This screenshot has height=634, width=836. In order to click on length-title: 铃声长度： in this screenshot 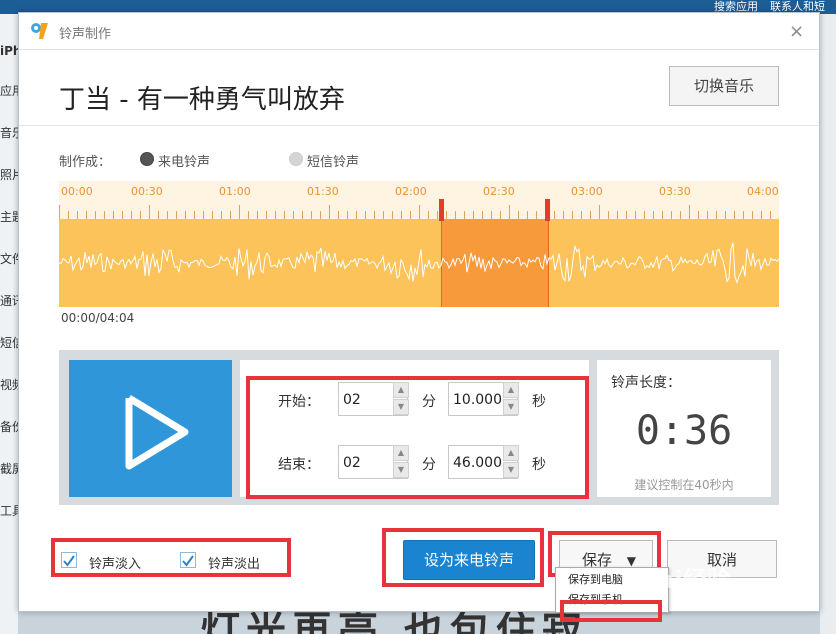, I will do `click(646, 383)`.